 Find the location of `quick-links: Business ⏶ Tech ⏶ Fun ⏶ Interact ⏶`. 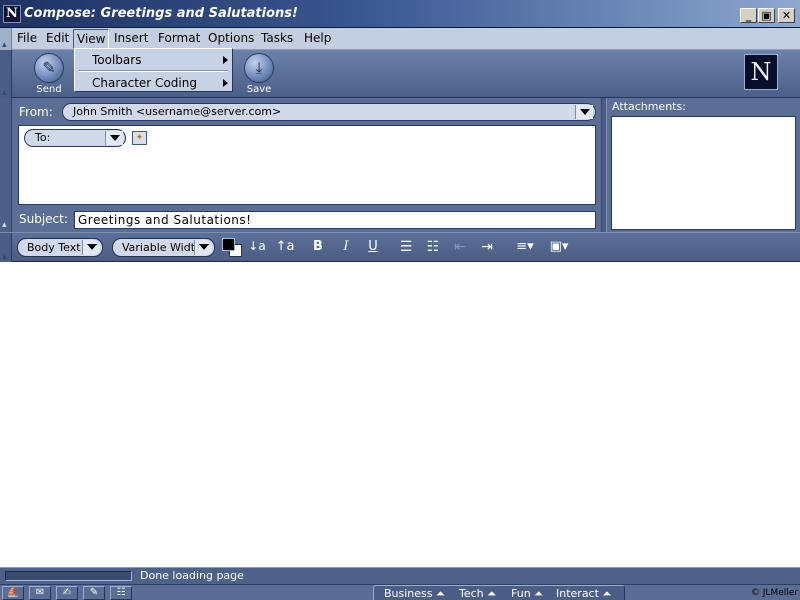

quick-links: Business ⏶ Tech ⏶ Fun ⏶ Interact ⏶ is located at coordinates (499, 592).